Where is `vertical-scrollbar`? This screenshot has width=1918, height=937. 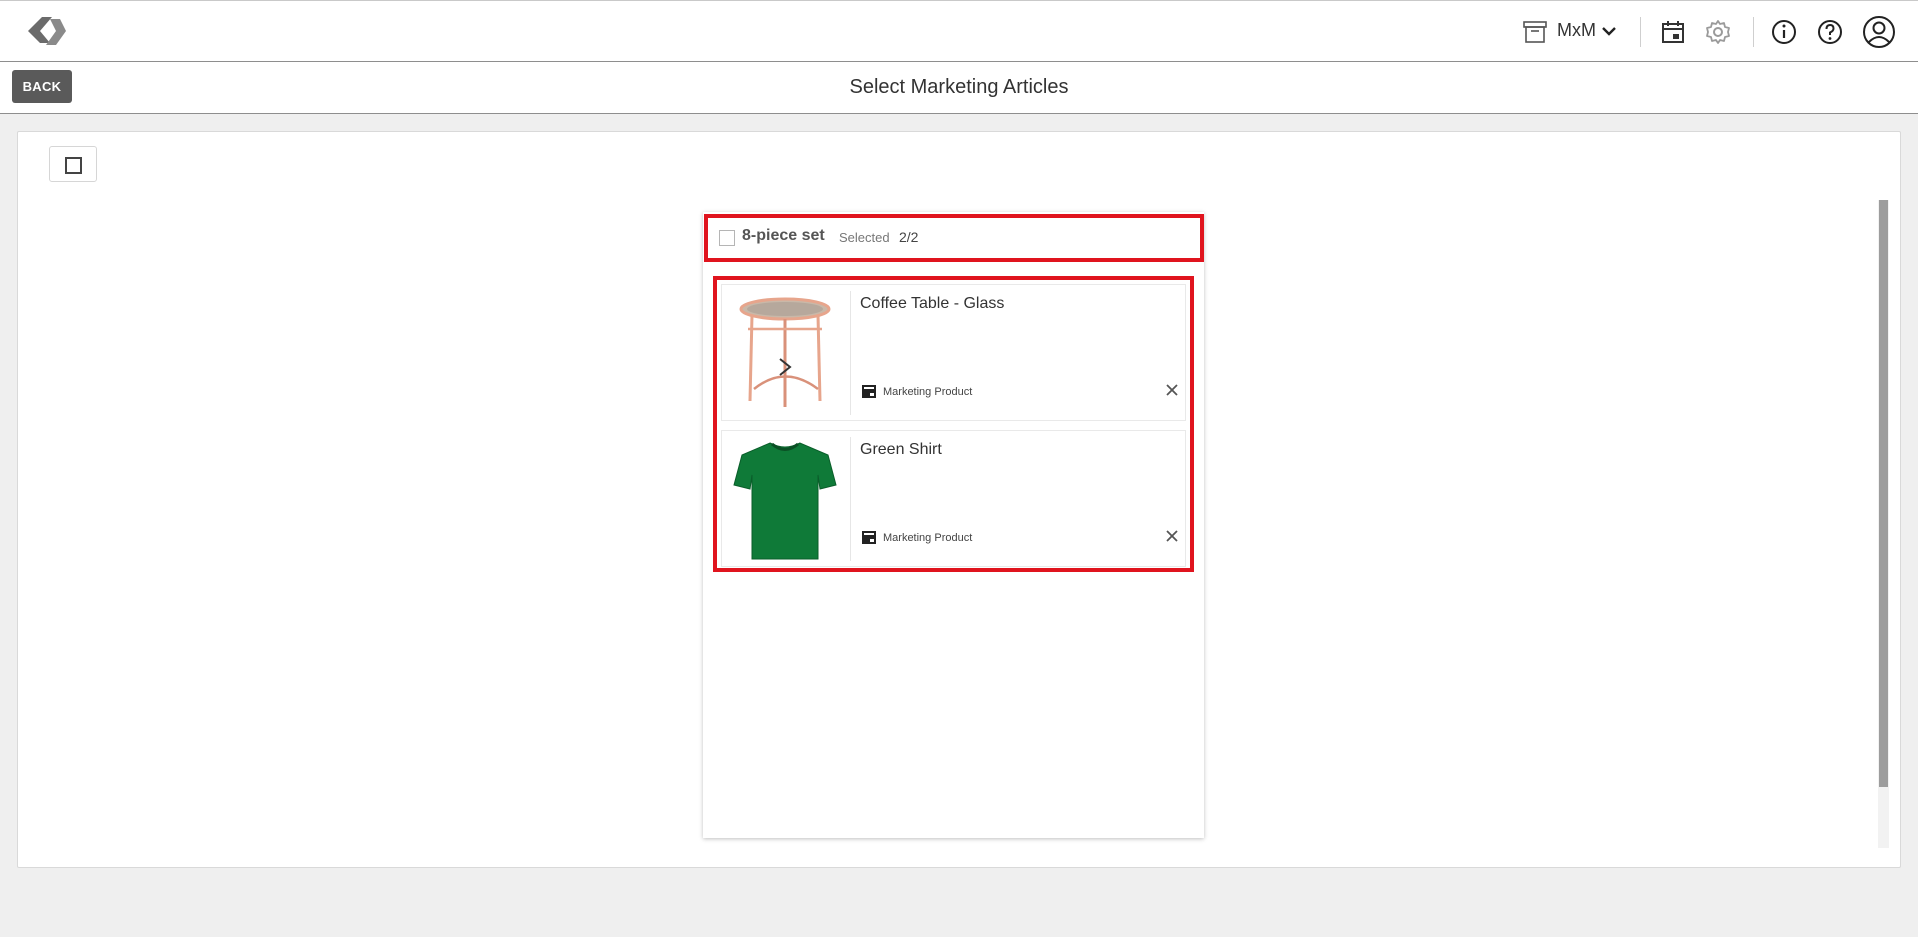 vertical-scrollbar is located at coordinates (1883, 524).